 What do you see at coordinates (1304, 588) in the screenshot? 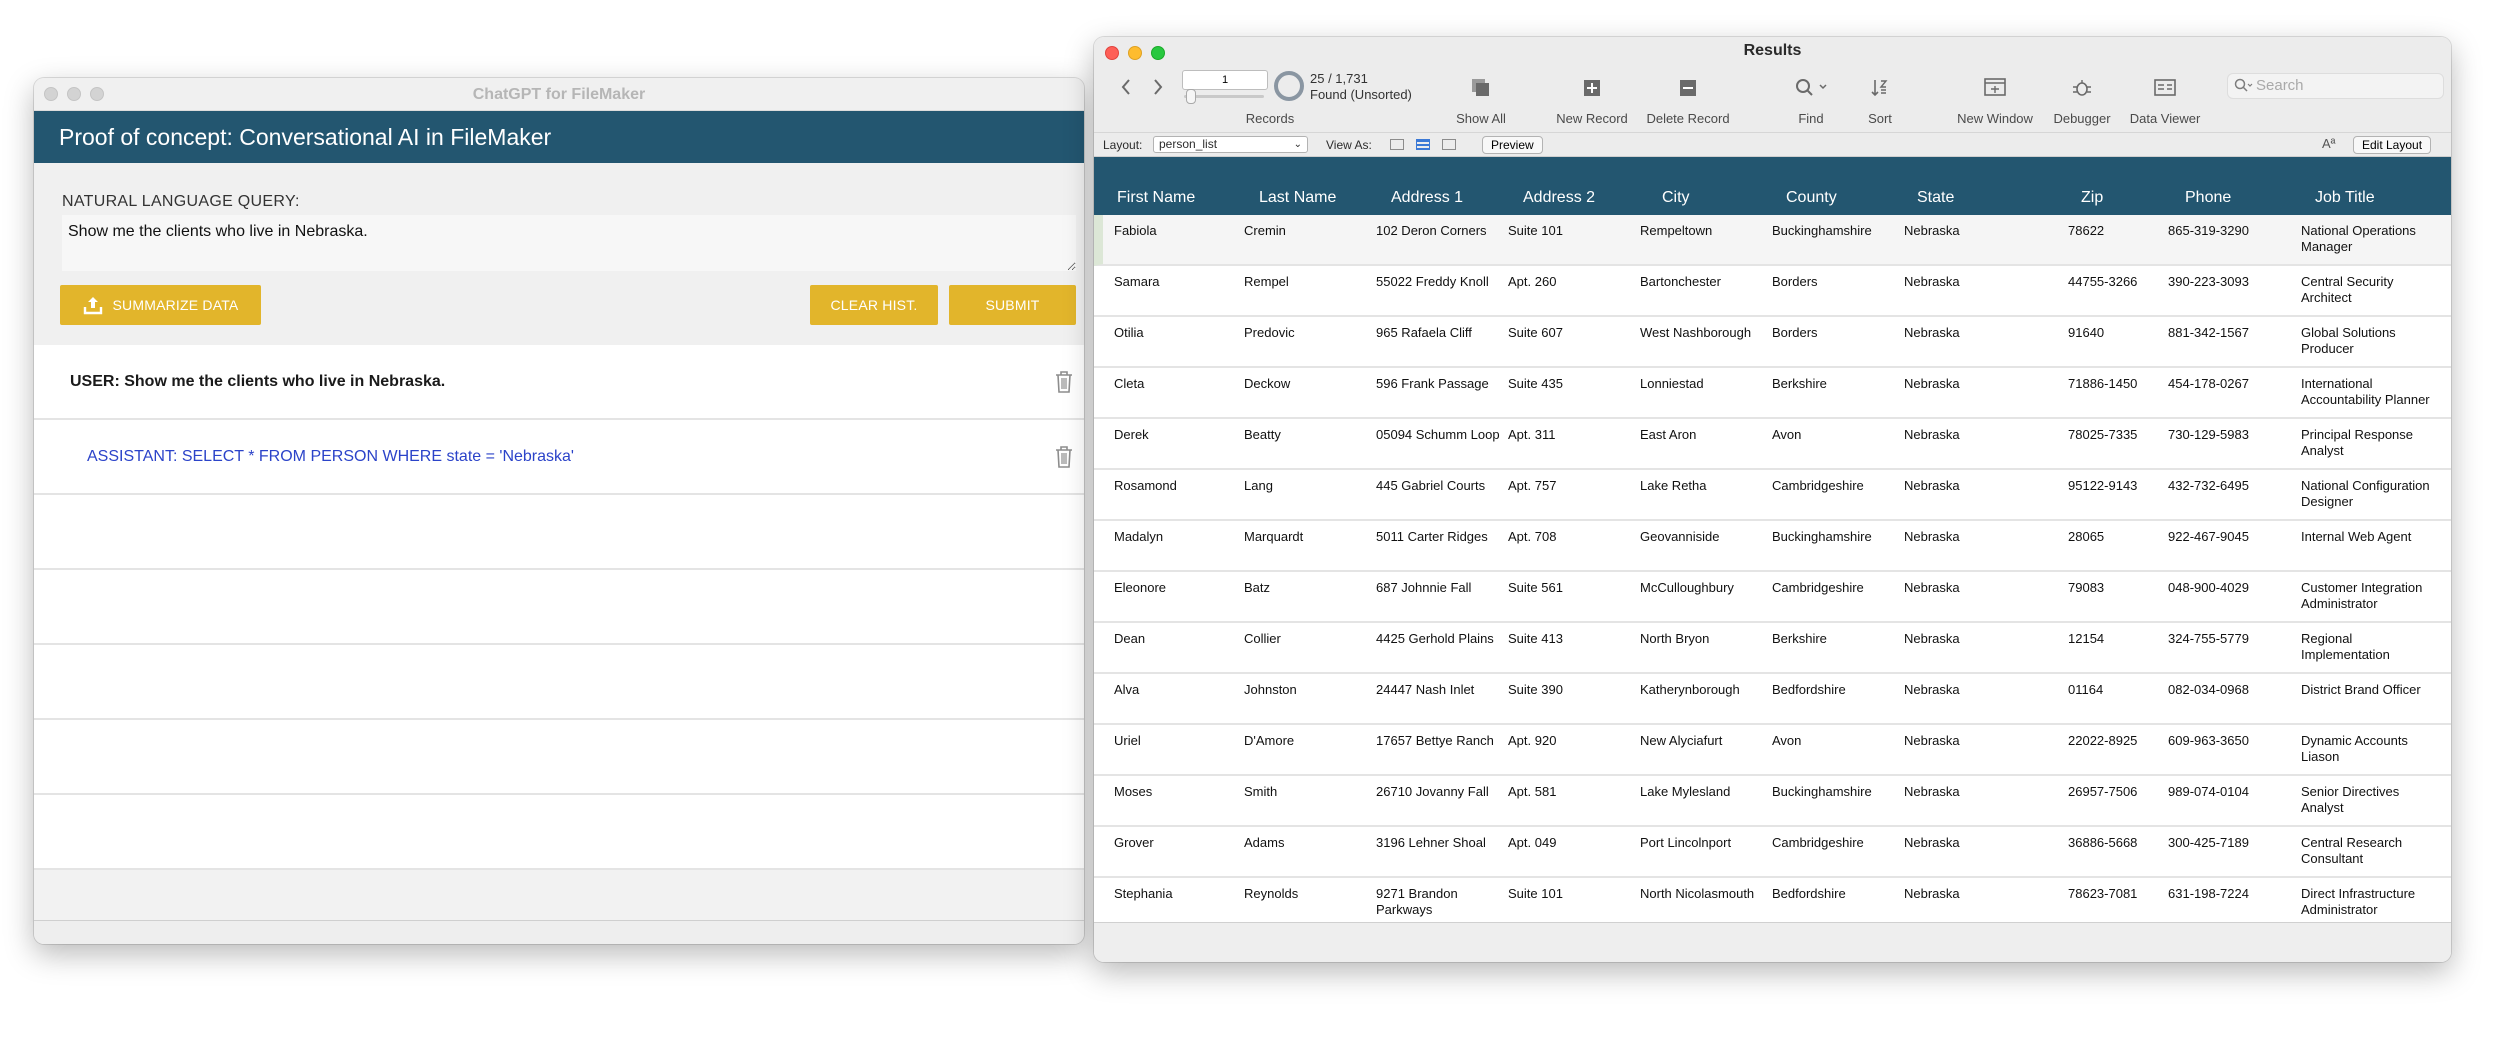
I see `last-name-cell: Batz` at bounding box center [1304, 588].